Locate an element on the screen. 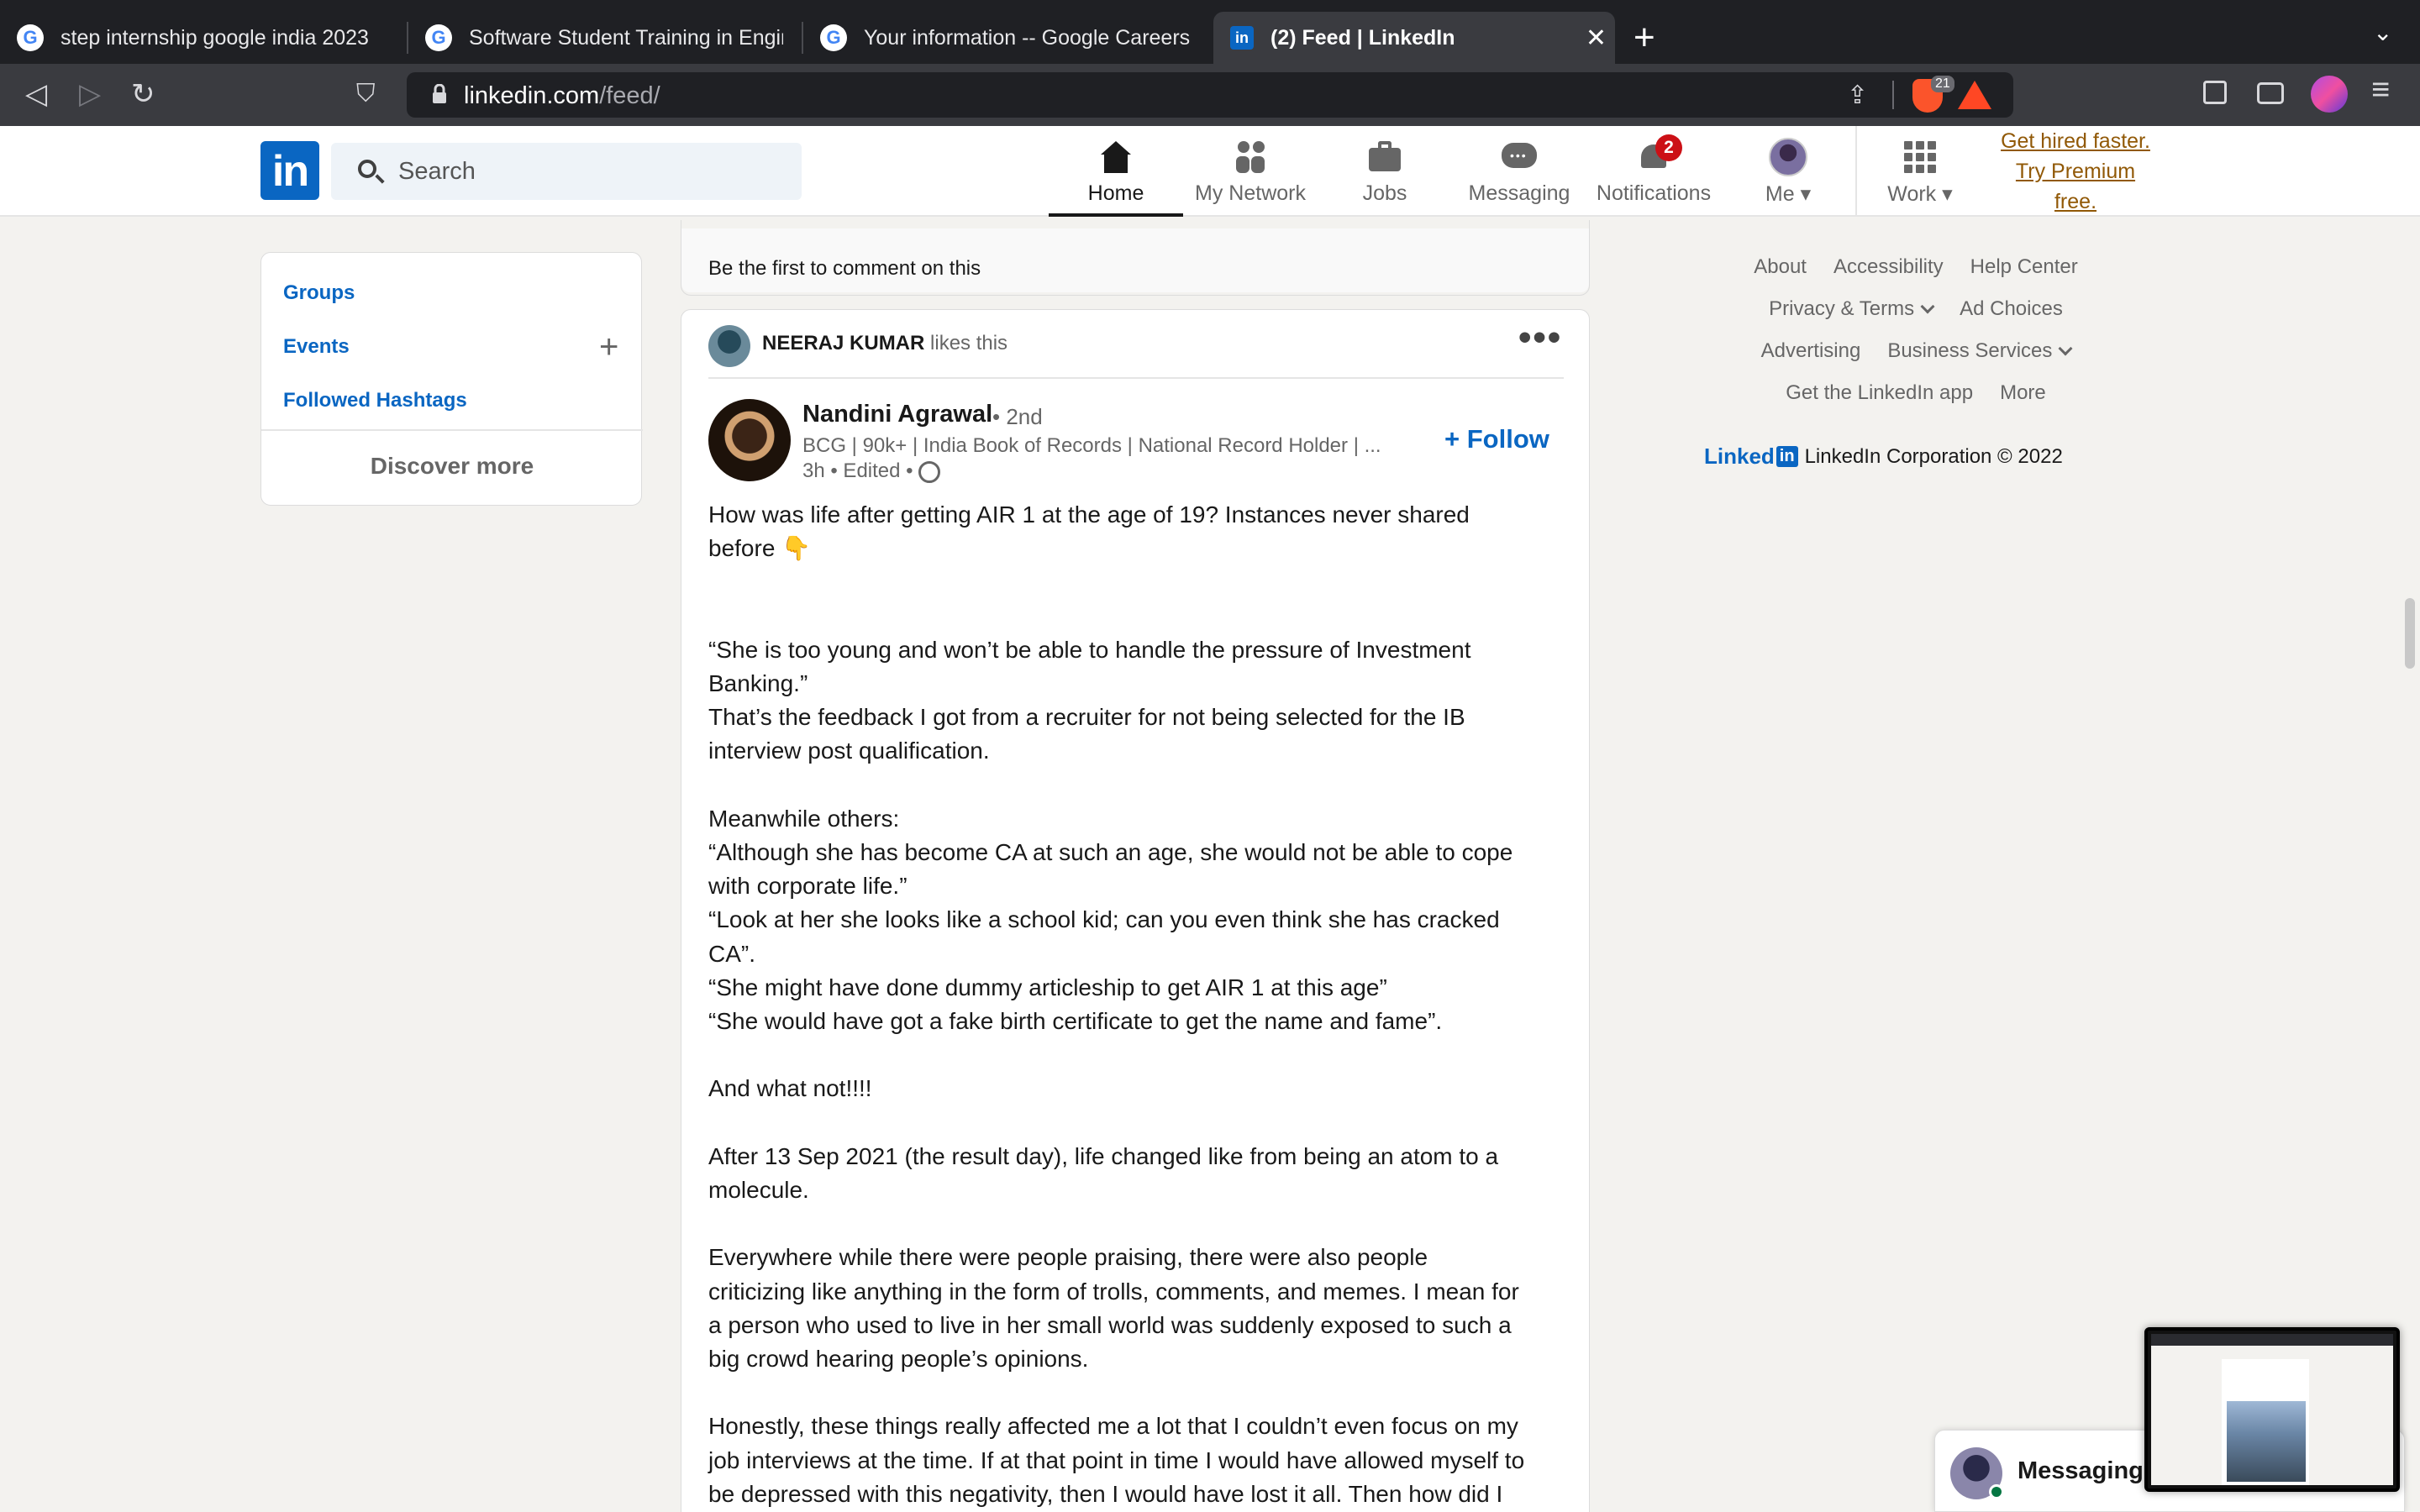  author-avatar is located at coordinates (749, 440).